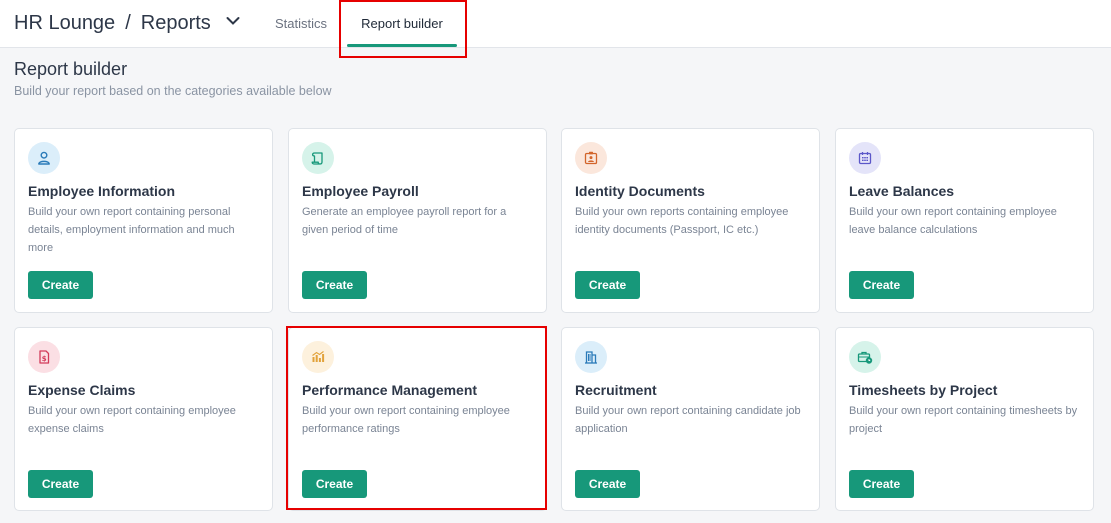  I want to click on card-title: Performance Management, so click(390, 390).